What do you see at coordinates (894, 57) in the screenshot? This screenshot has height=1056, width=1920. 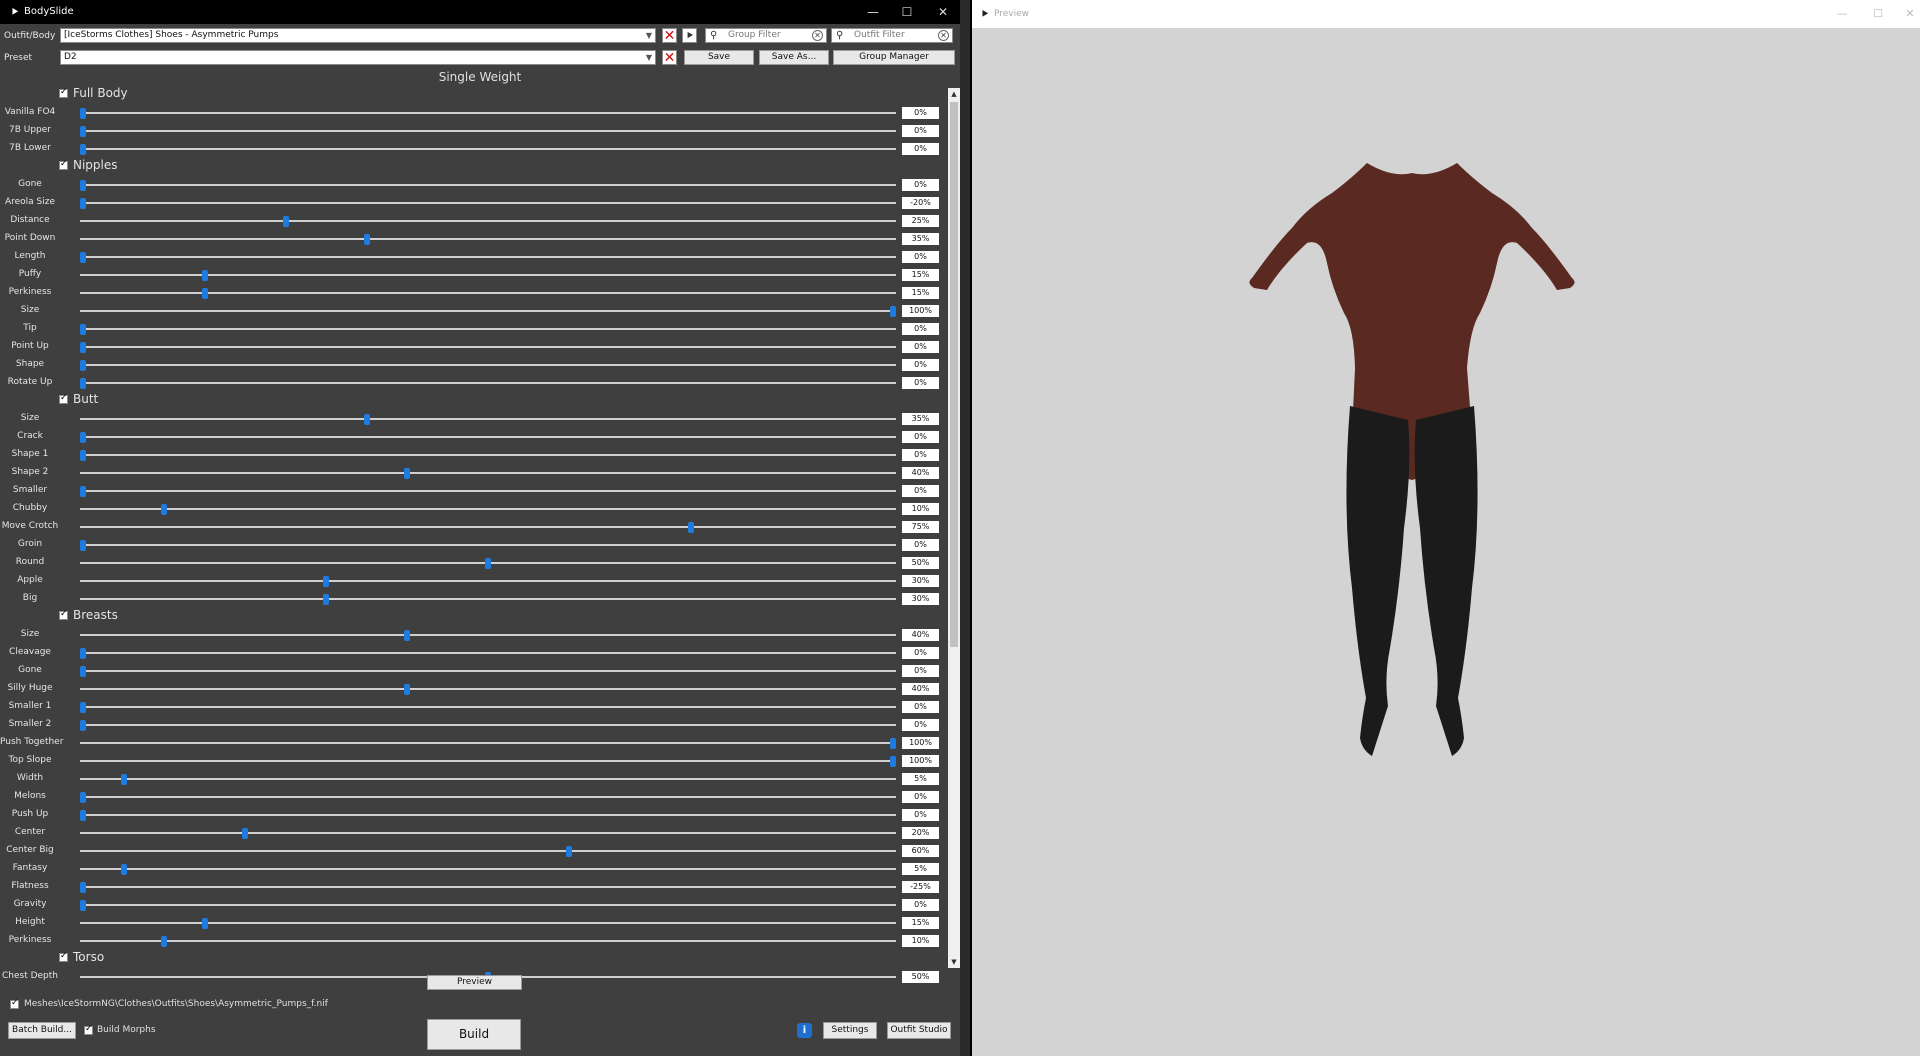 I see `group-manager-button: Group Manager` at bounding box center [894, 57].